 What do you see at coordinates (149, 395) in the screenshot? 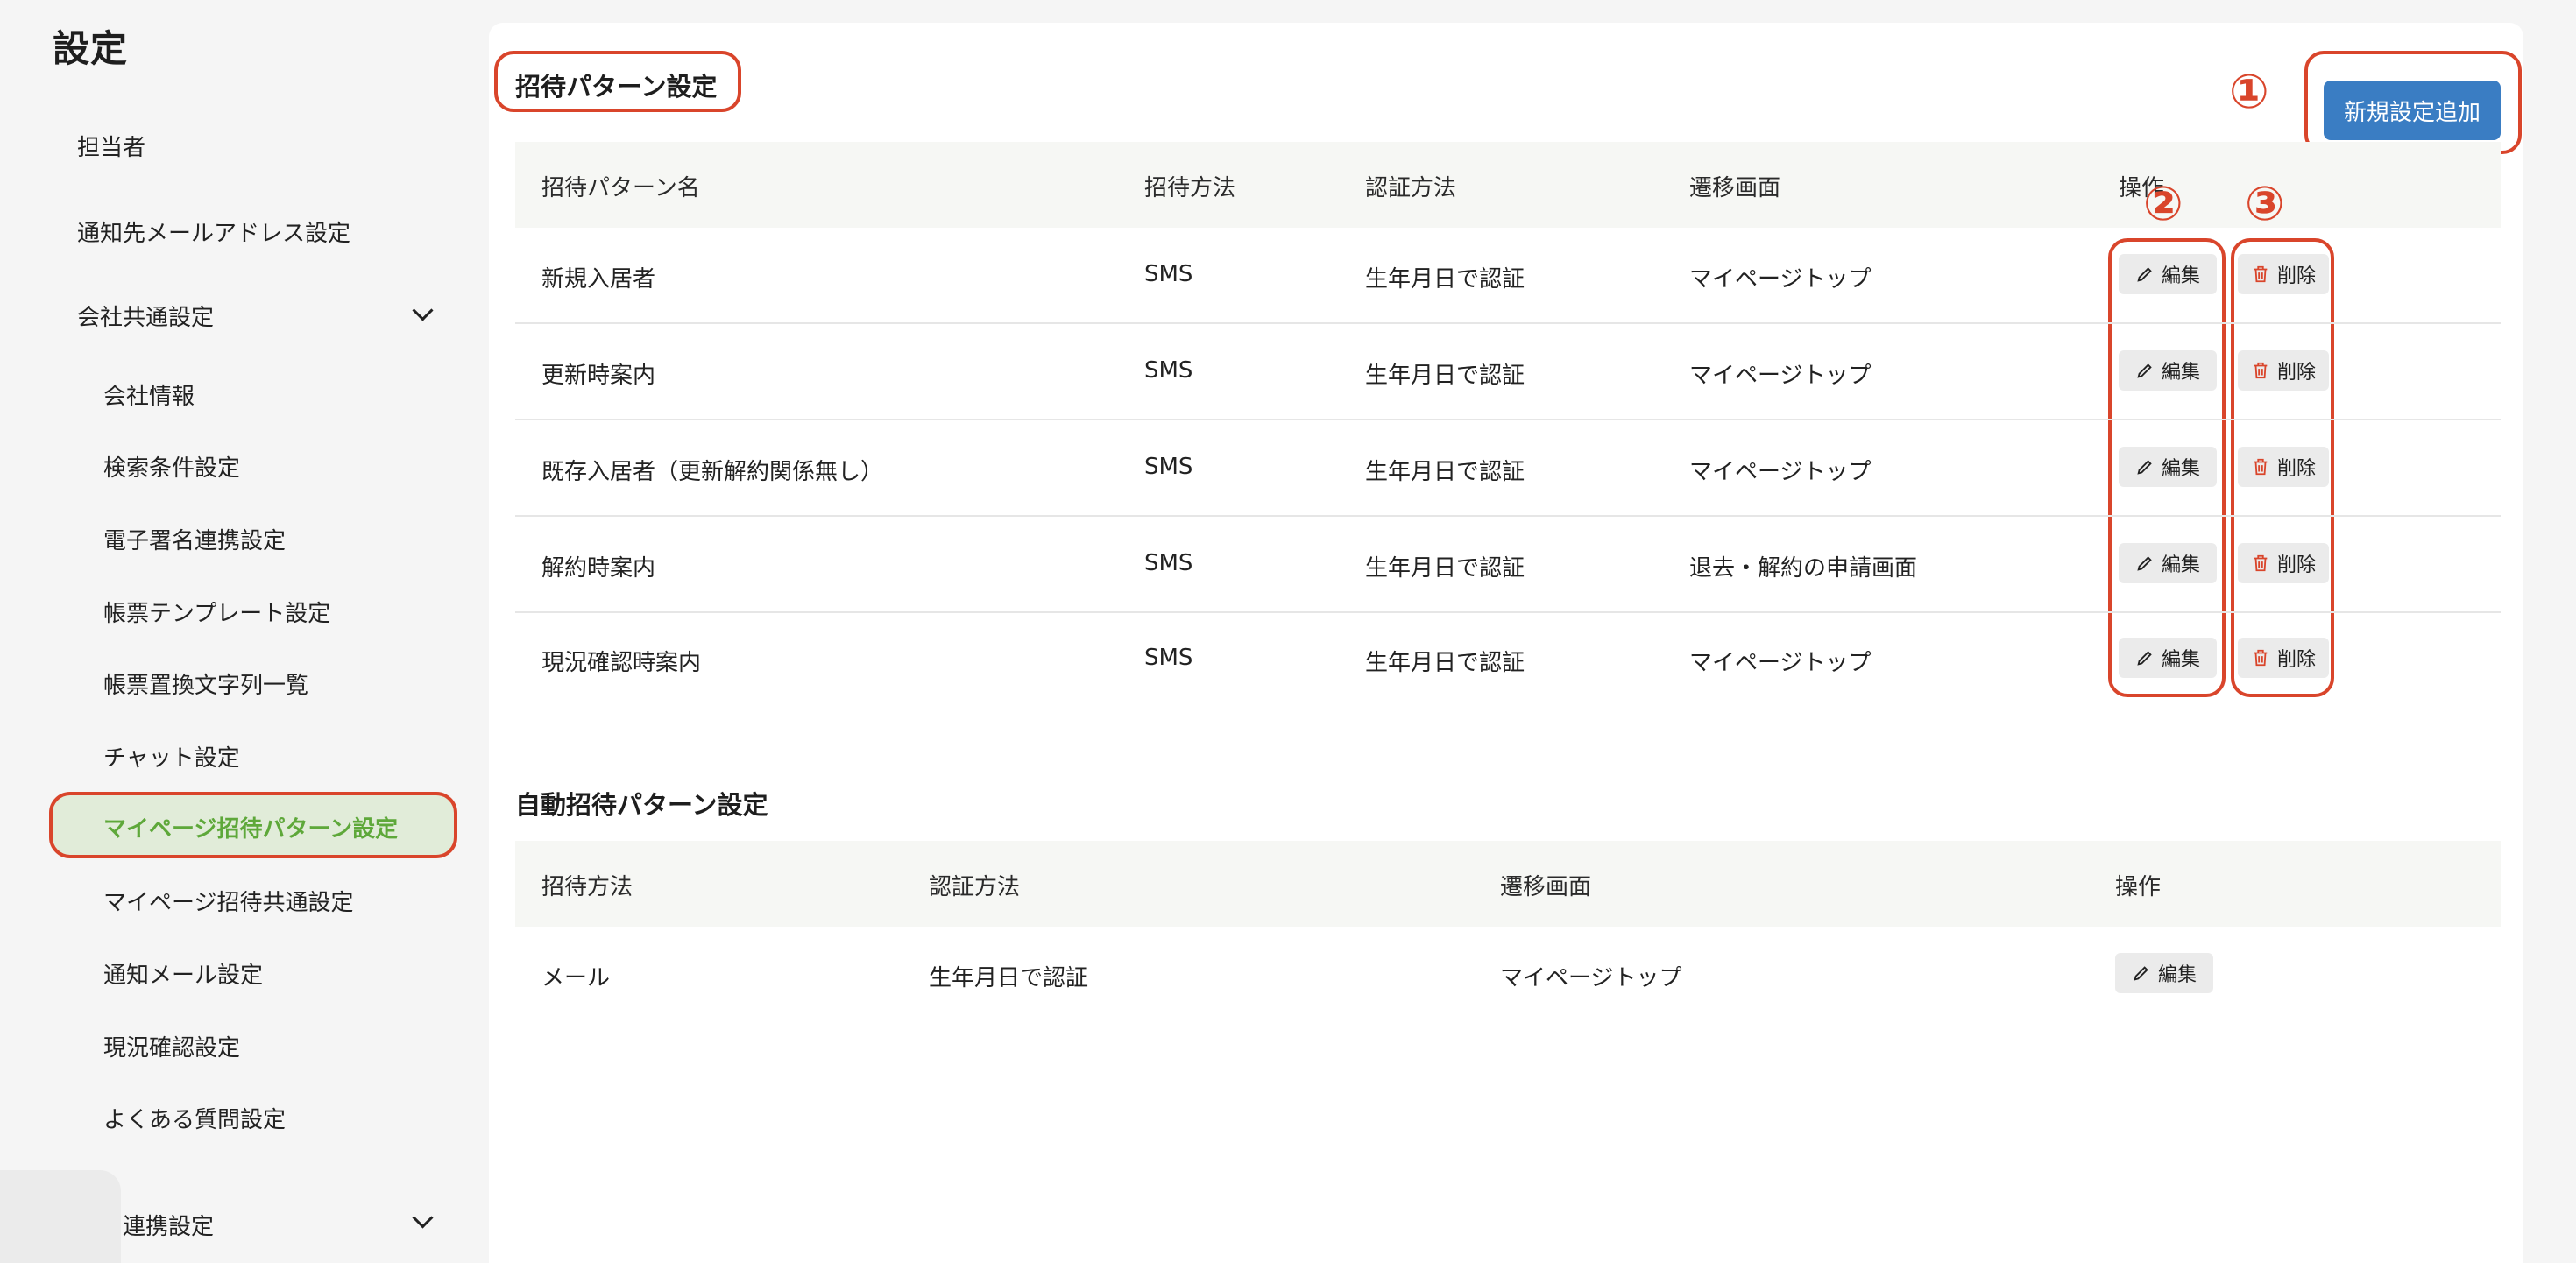
I see `sidebar-item-company-info: 会社情報` at bounding box center [149, 395].